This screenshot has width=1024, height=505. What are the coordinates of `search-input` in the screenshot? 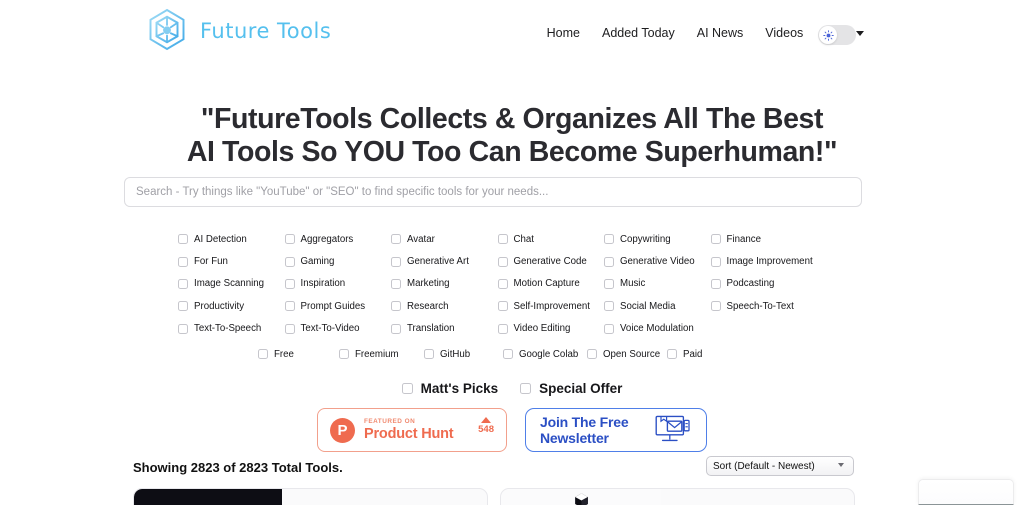 It's located at (493, 192).